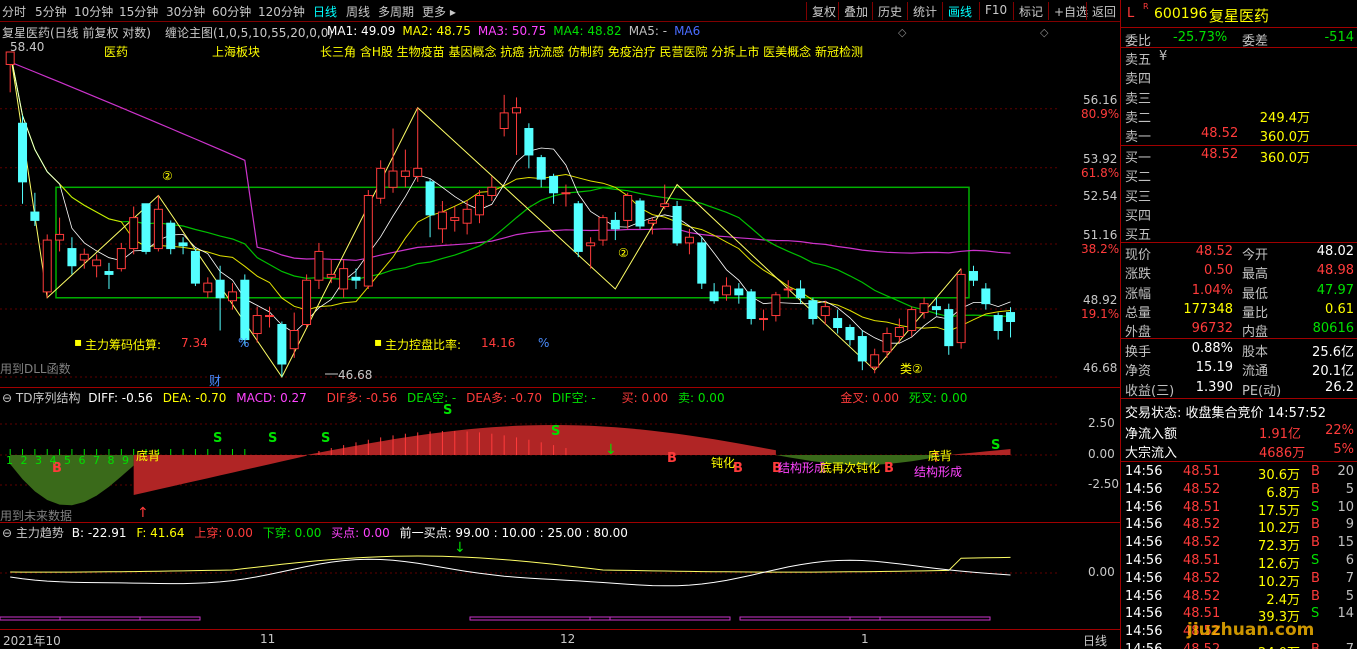 The width and height of the screenshot is (1357, 649). Describe the element at coordinates (40, 533) in the screenshot. I see `trend-pane-title: 主力趋势` at that location.